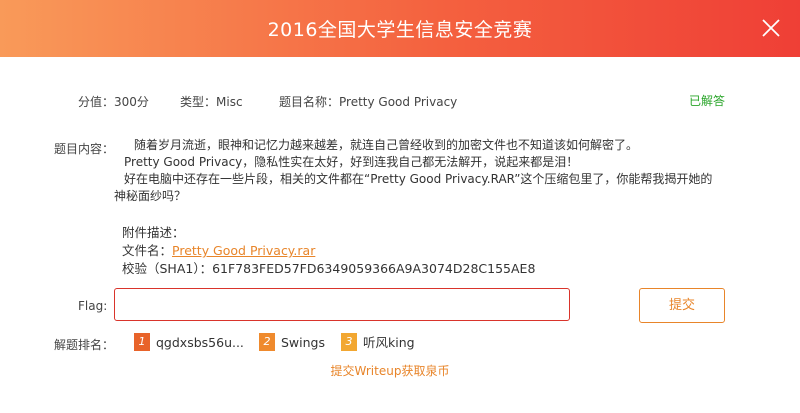 Image resolution: width=800 pixels, height=413 pixels. Describe the element at coordinates (147, 250) in the screenshot. I see `filename-label: 文件名：` at that location.